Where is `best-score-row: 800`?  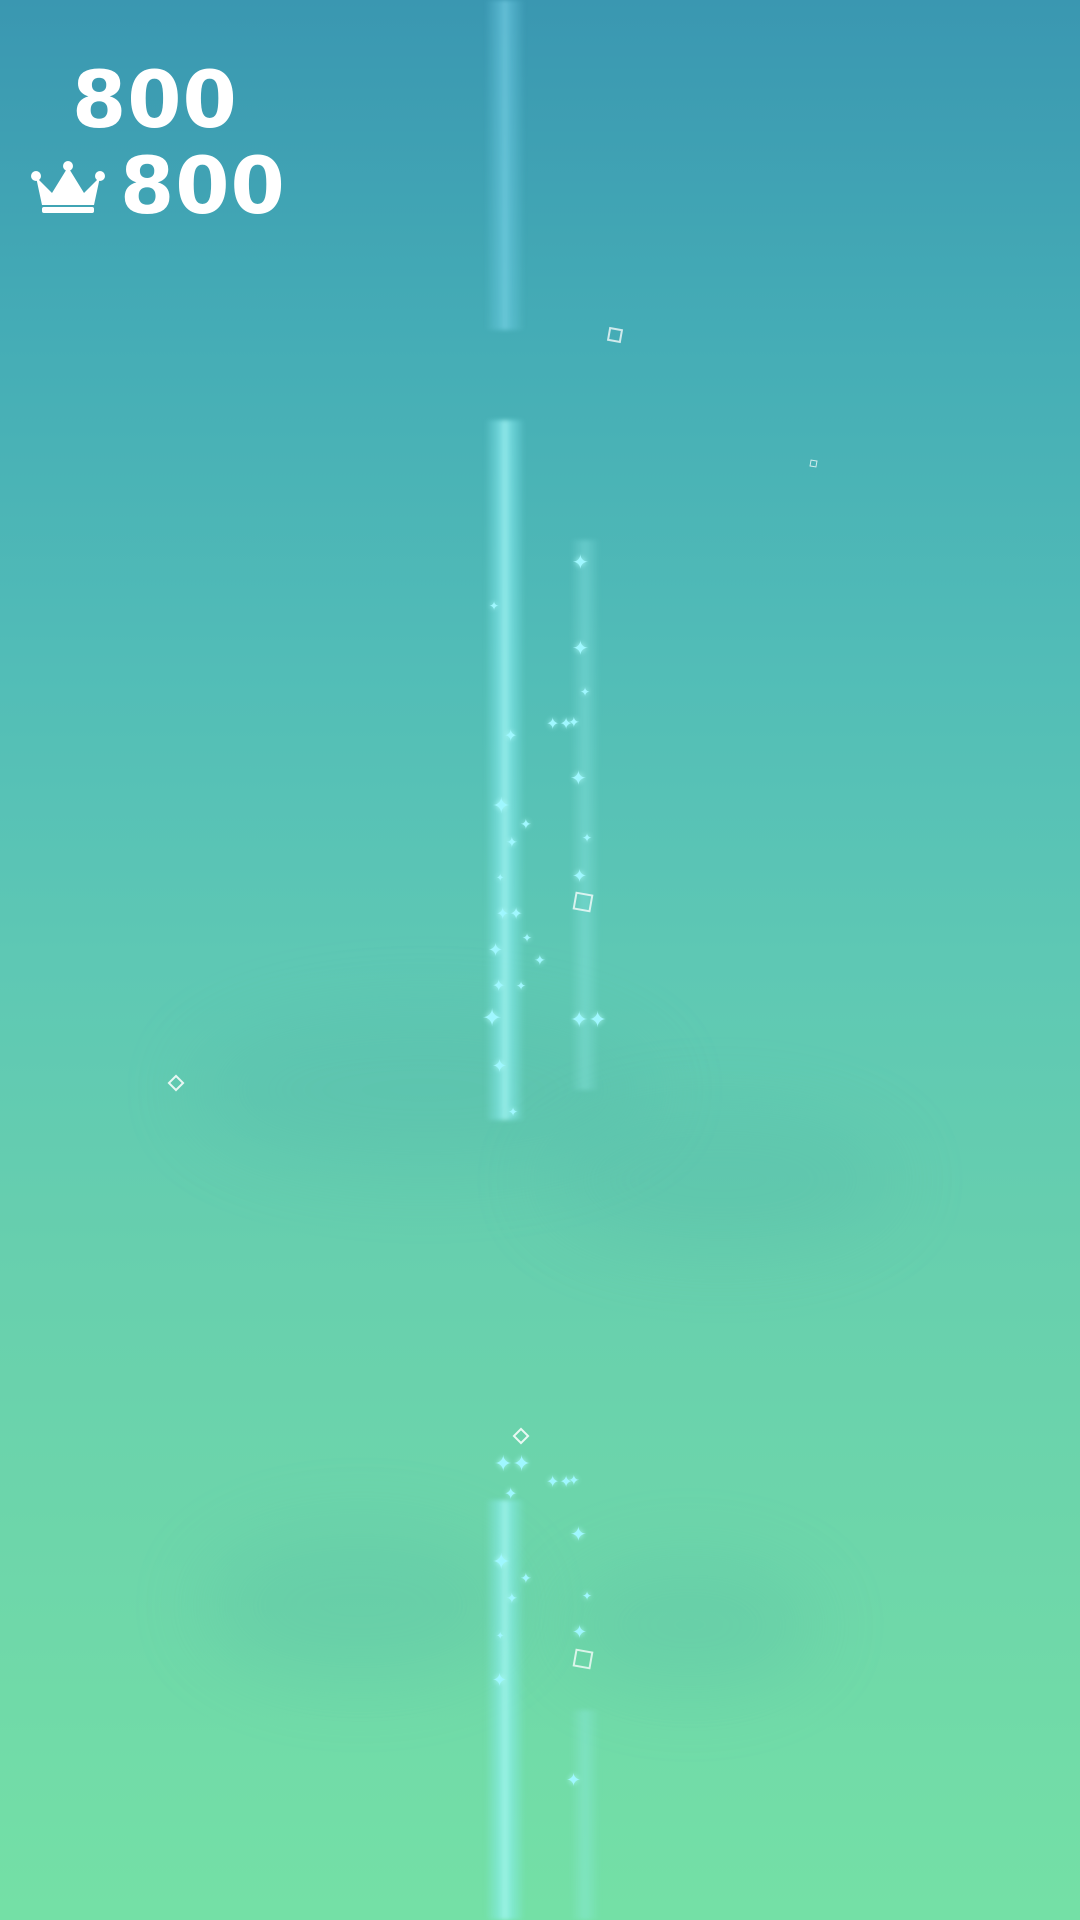
best-score-row: 800 is located at coordinates (158, 187).